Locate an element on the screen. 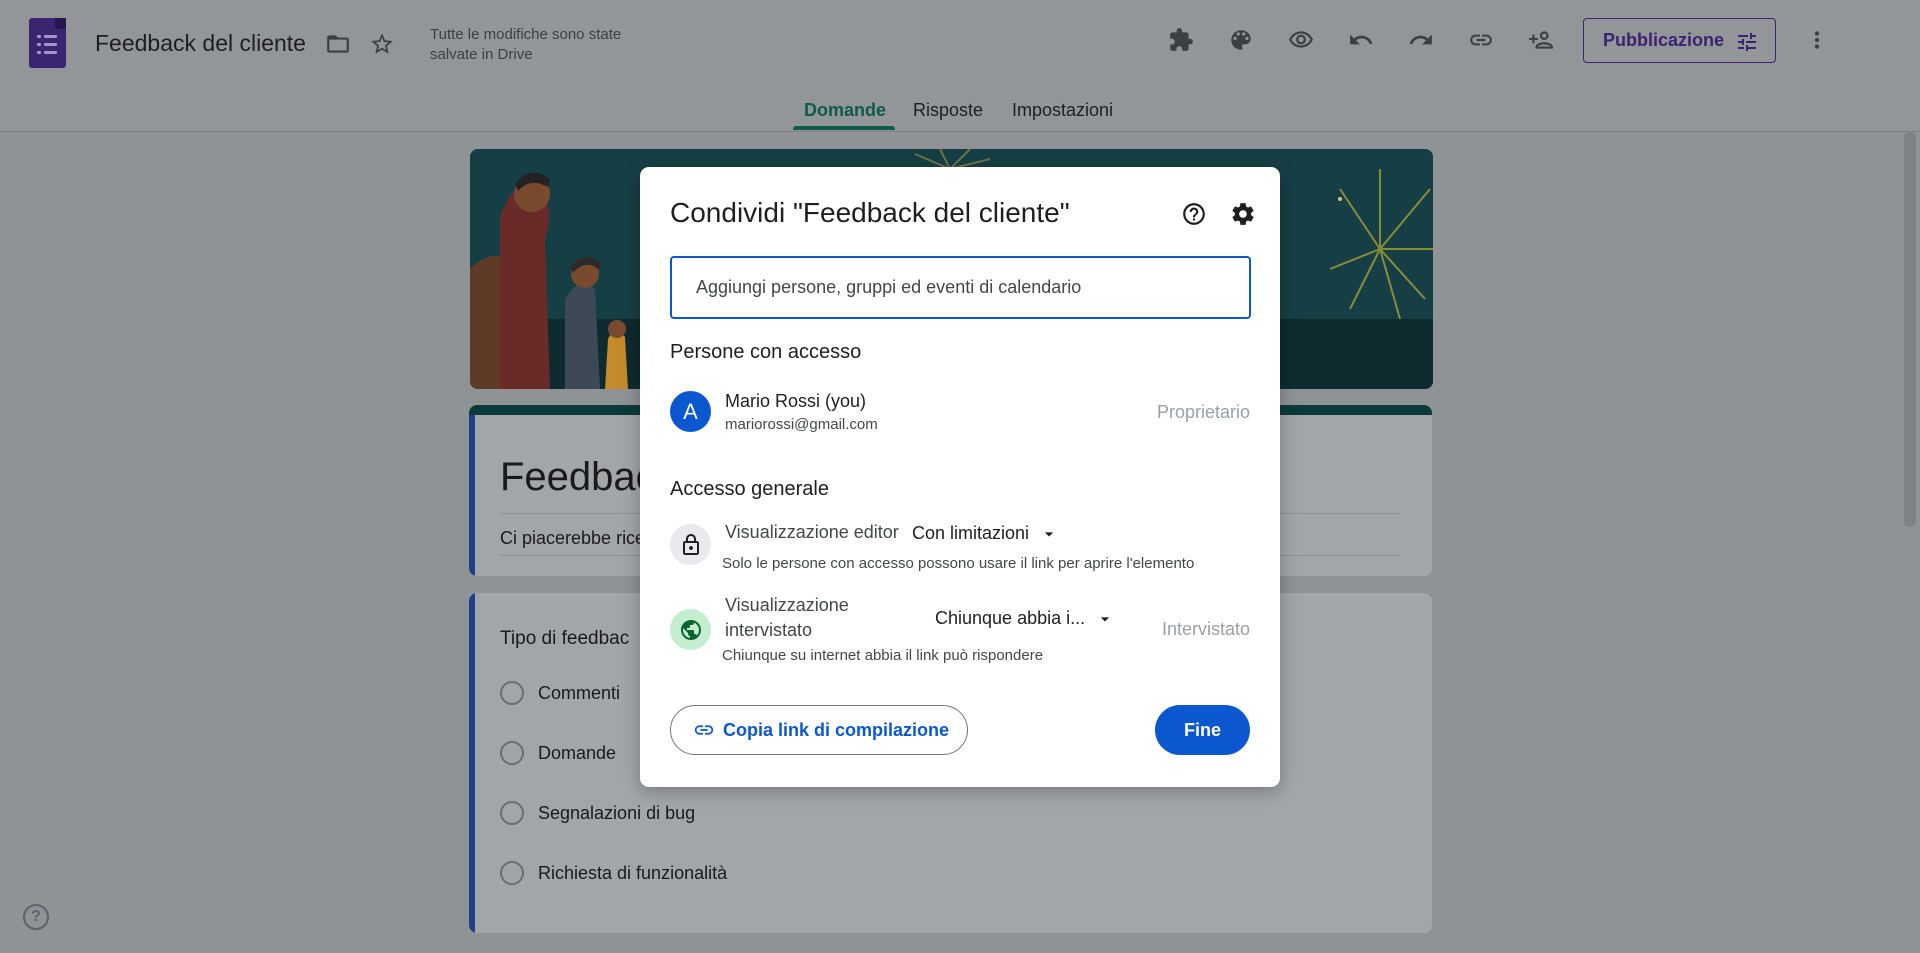  responder-label-line2: intervistato is located at coordinates (769, 630).